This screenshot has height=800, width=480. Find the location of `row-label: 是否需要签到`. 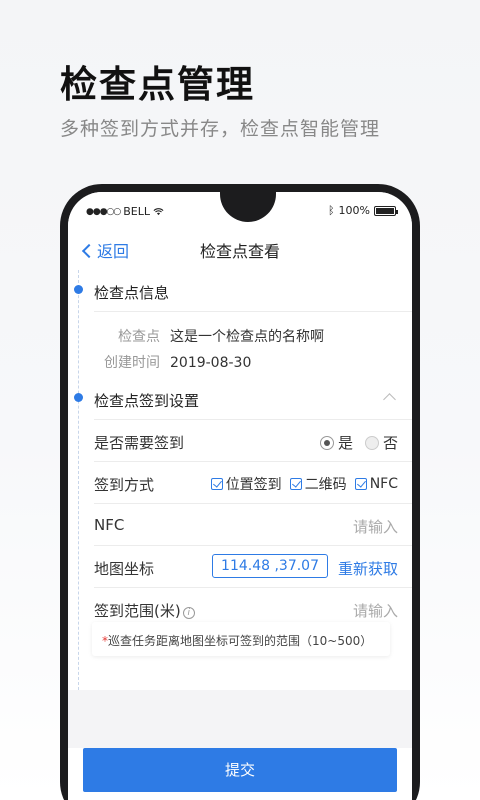

row-label: 是否需要签到 is located at coordinates (139, 443).